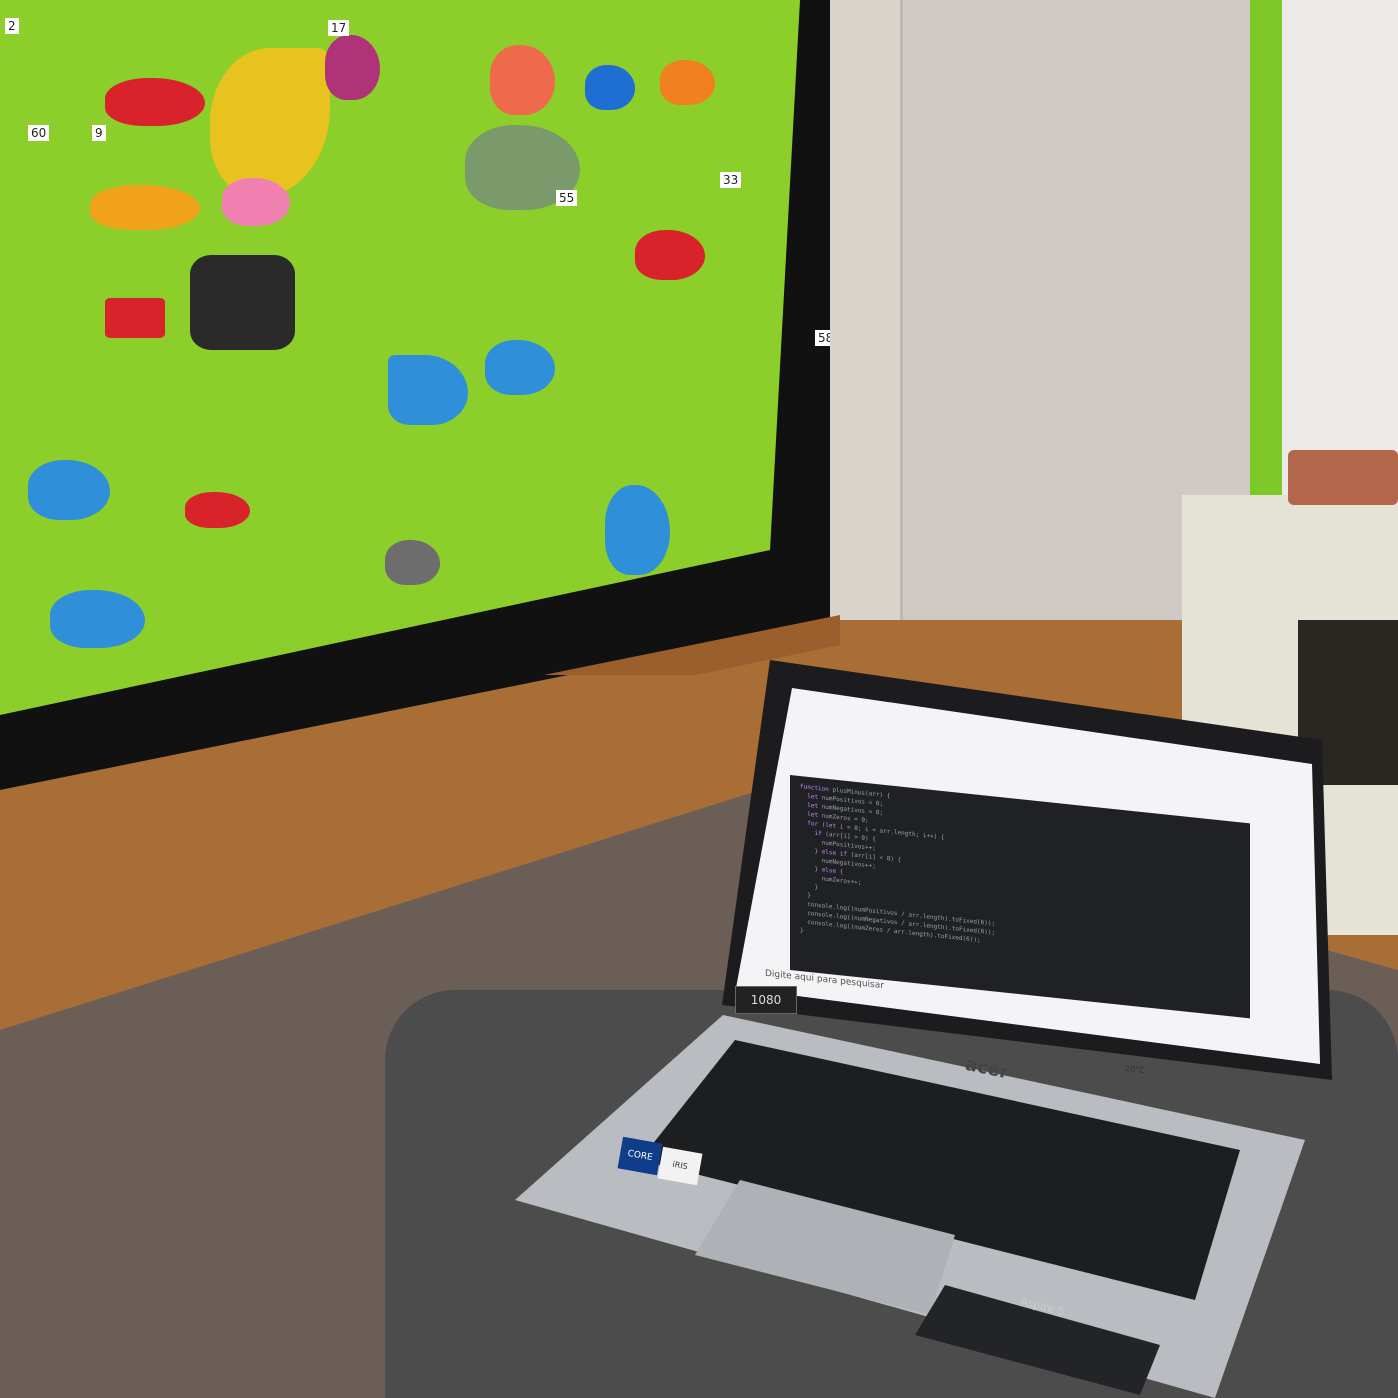 This screenshot has width=1398, height=1398. Describe the element at coordinates (270, 123) in the screenshot. I see `hold-yellow` at that location.